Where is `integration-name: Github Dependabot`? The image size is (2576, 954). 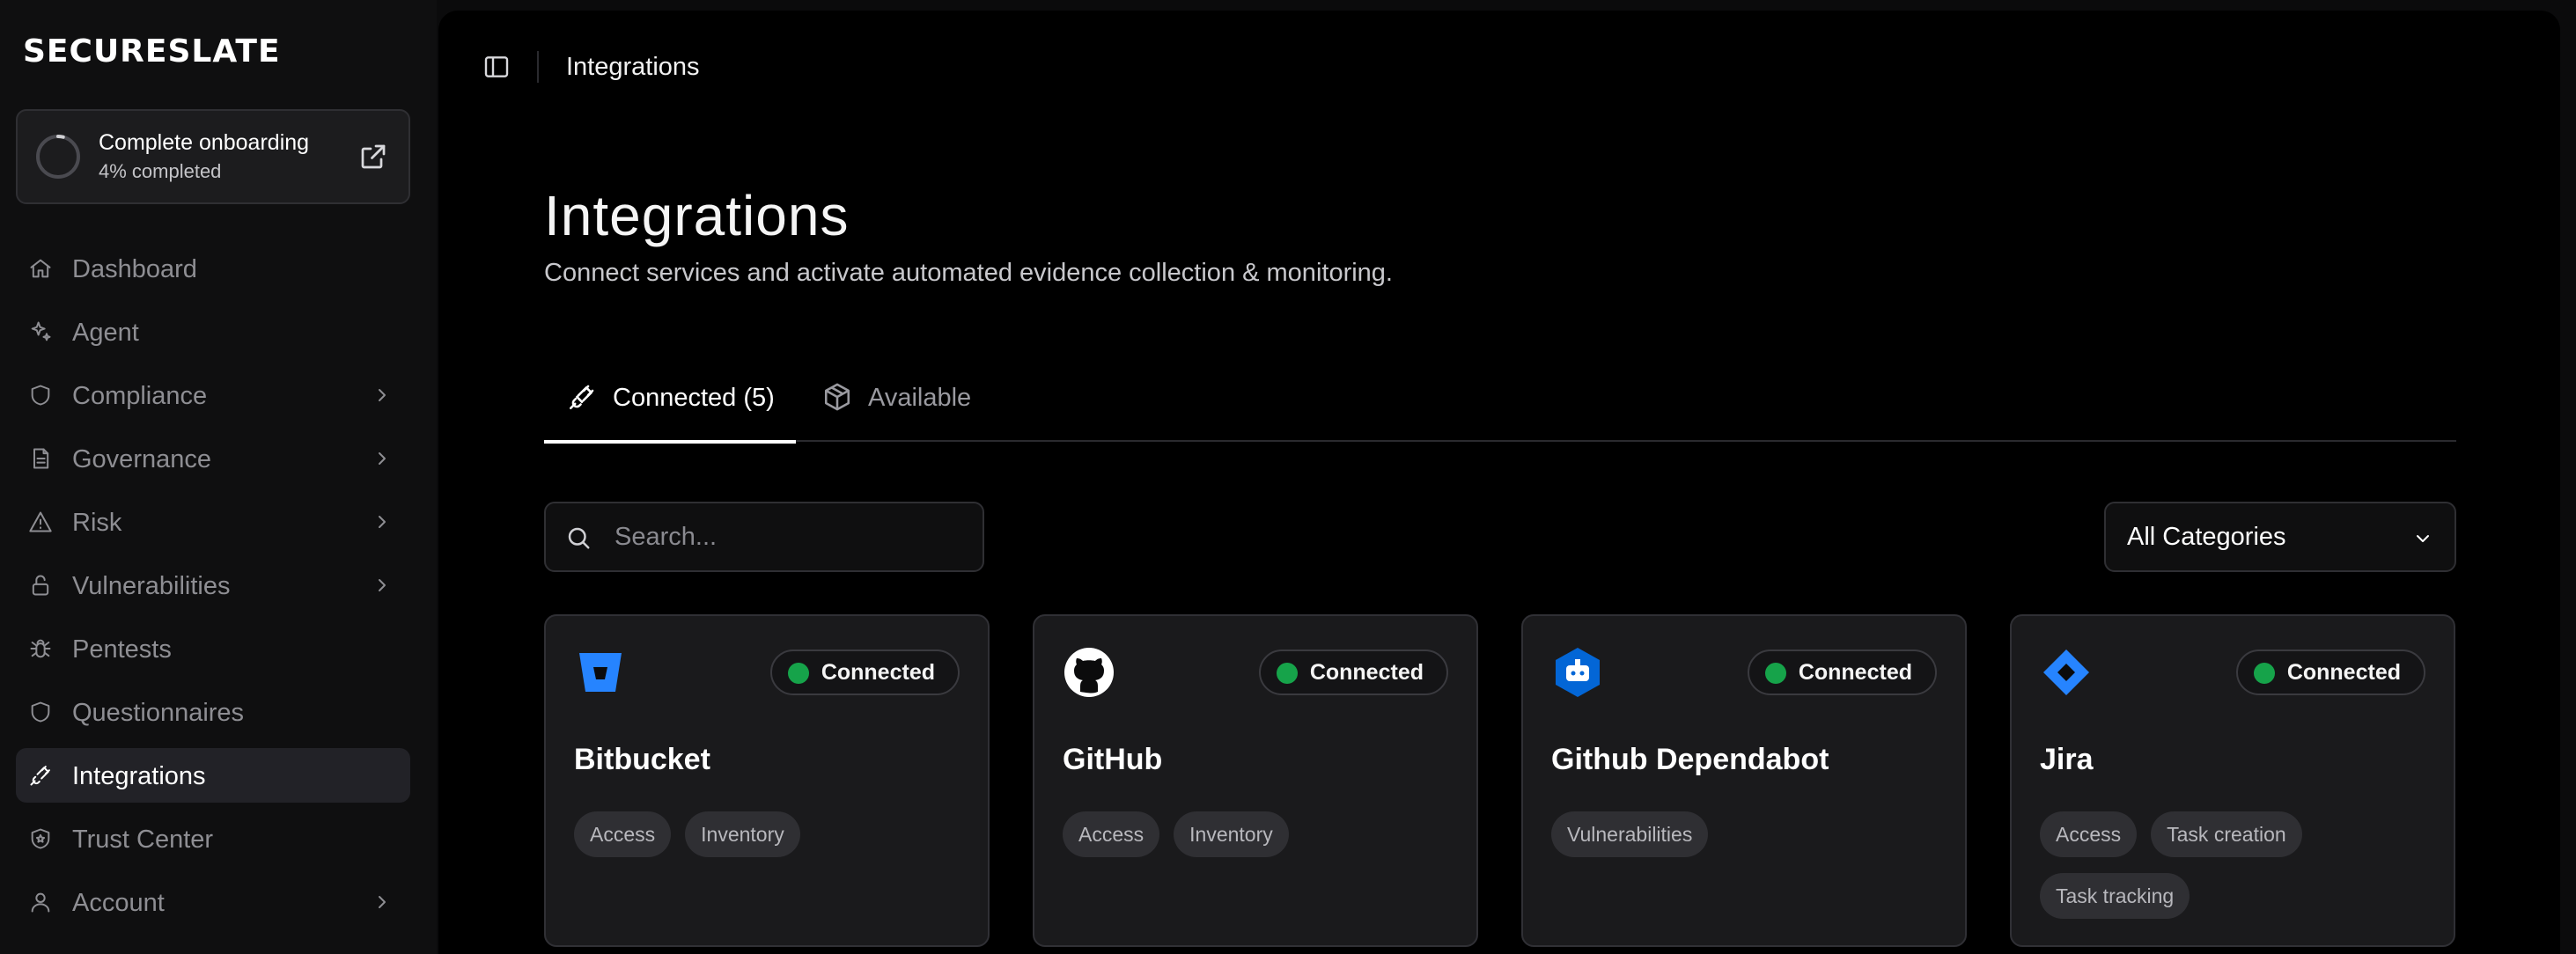
integration-name: Github Dependabot is located at coordinates (1690, 759).